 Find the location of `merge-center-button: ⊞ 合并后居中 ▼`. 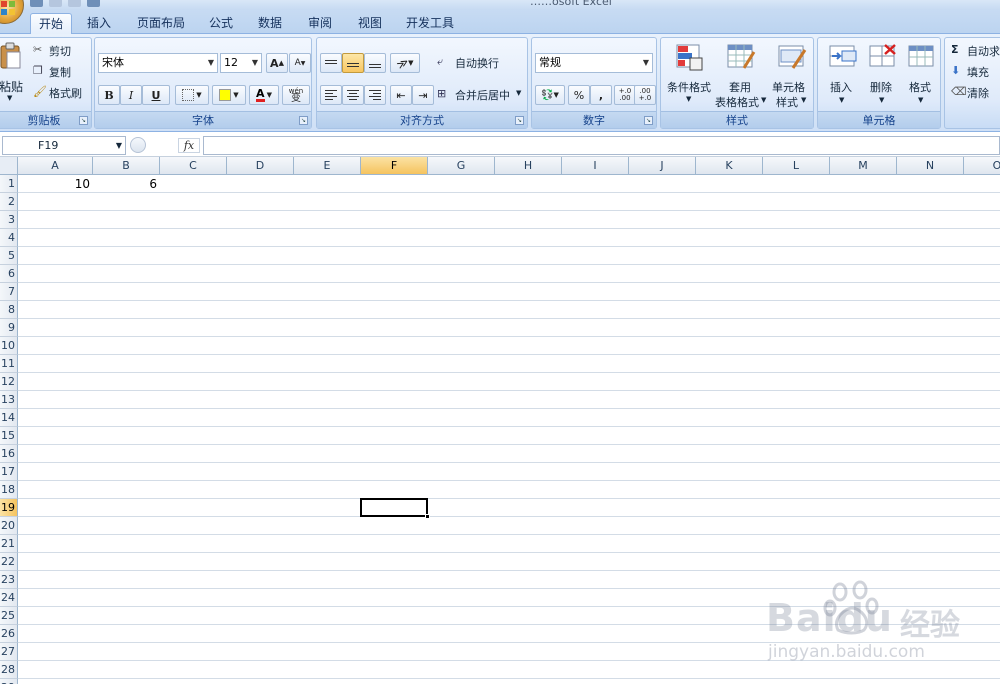

merge-center-button: ⊞ 合并后居中 ▼ is located at coordinates (482, 96).